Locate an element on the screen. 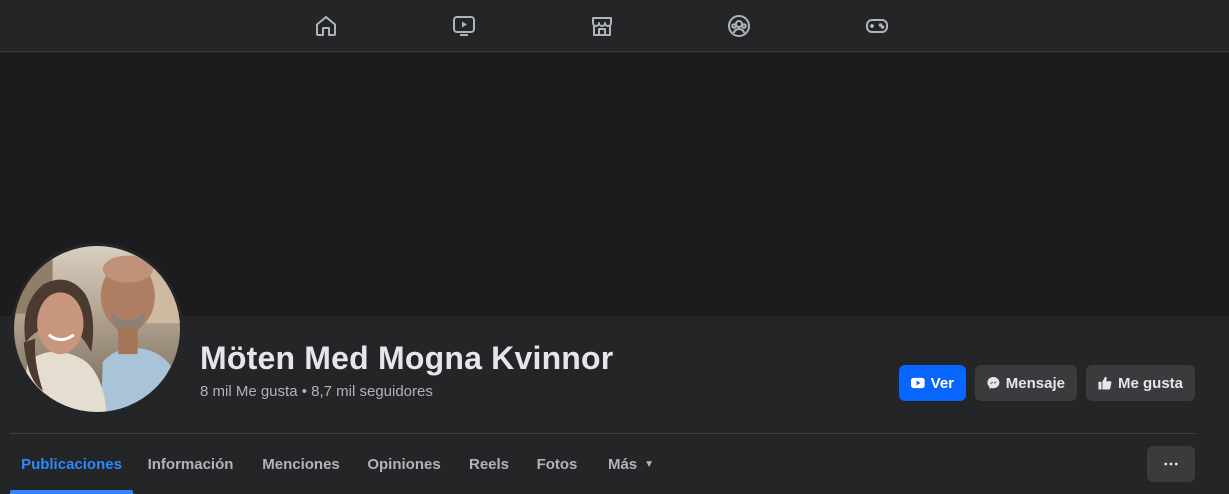 The image size is (1229, 494). watch-icon is located at coordinates (464, 26).